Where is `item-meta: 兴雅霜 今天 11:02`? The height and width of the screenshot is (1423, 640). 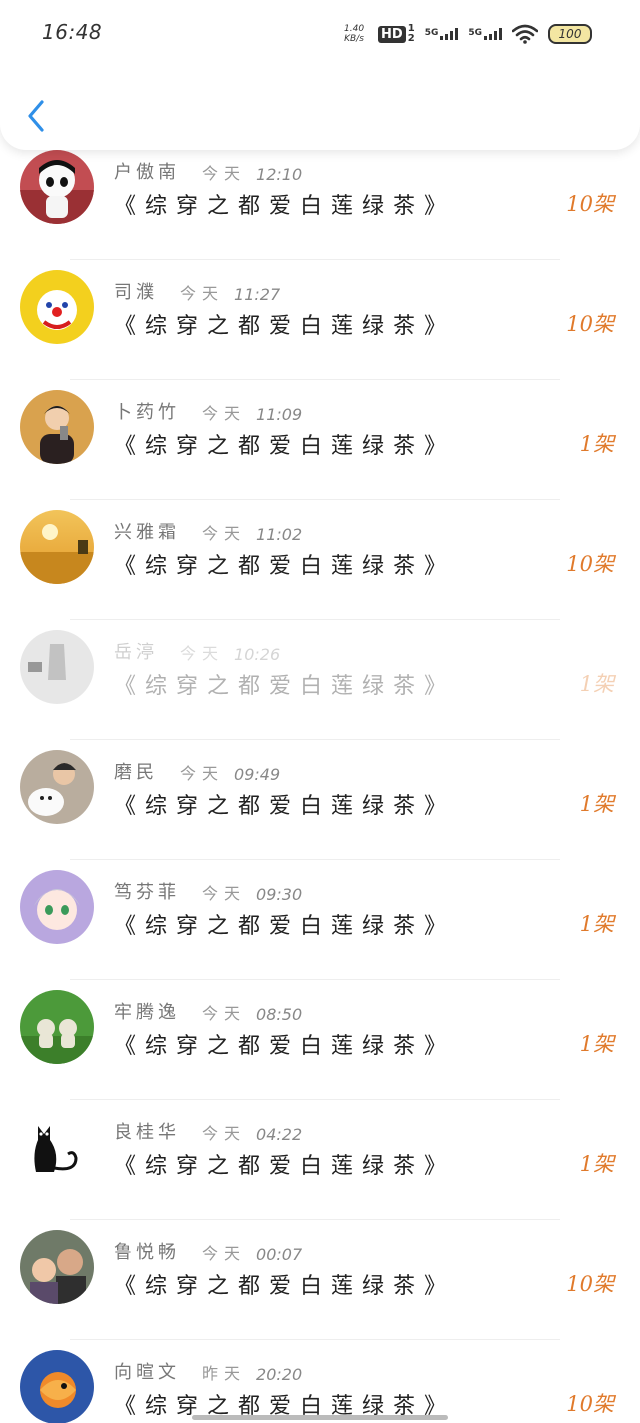
item-meta: 兴雅霜 今天 11:02 is located at coordinates (208, 524).